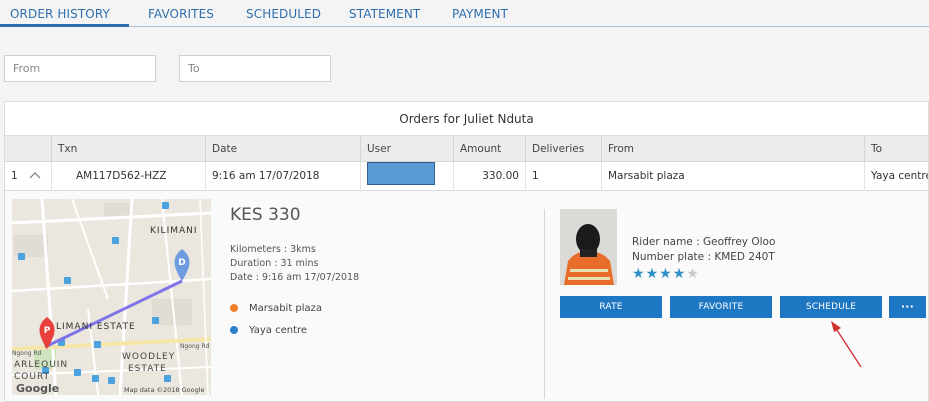  What do you see at coordinates (611, 307) in the screenshot?
I see `rate-button: RATE` at bounding box center [611, 307].